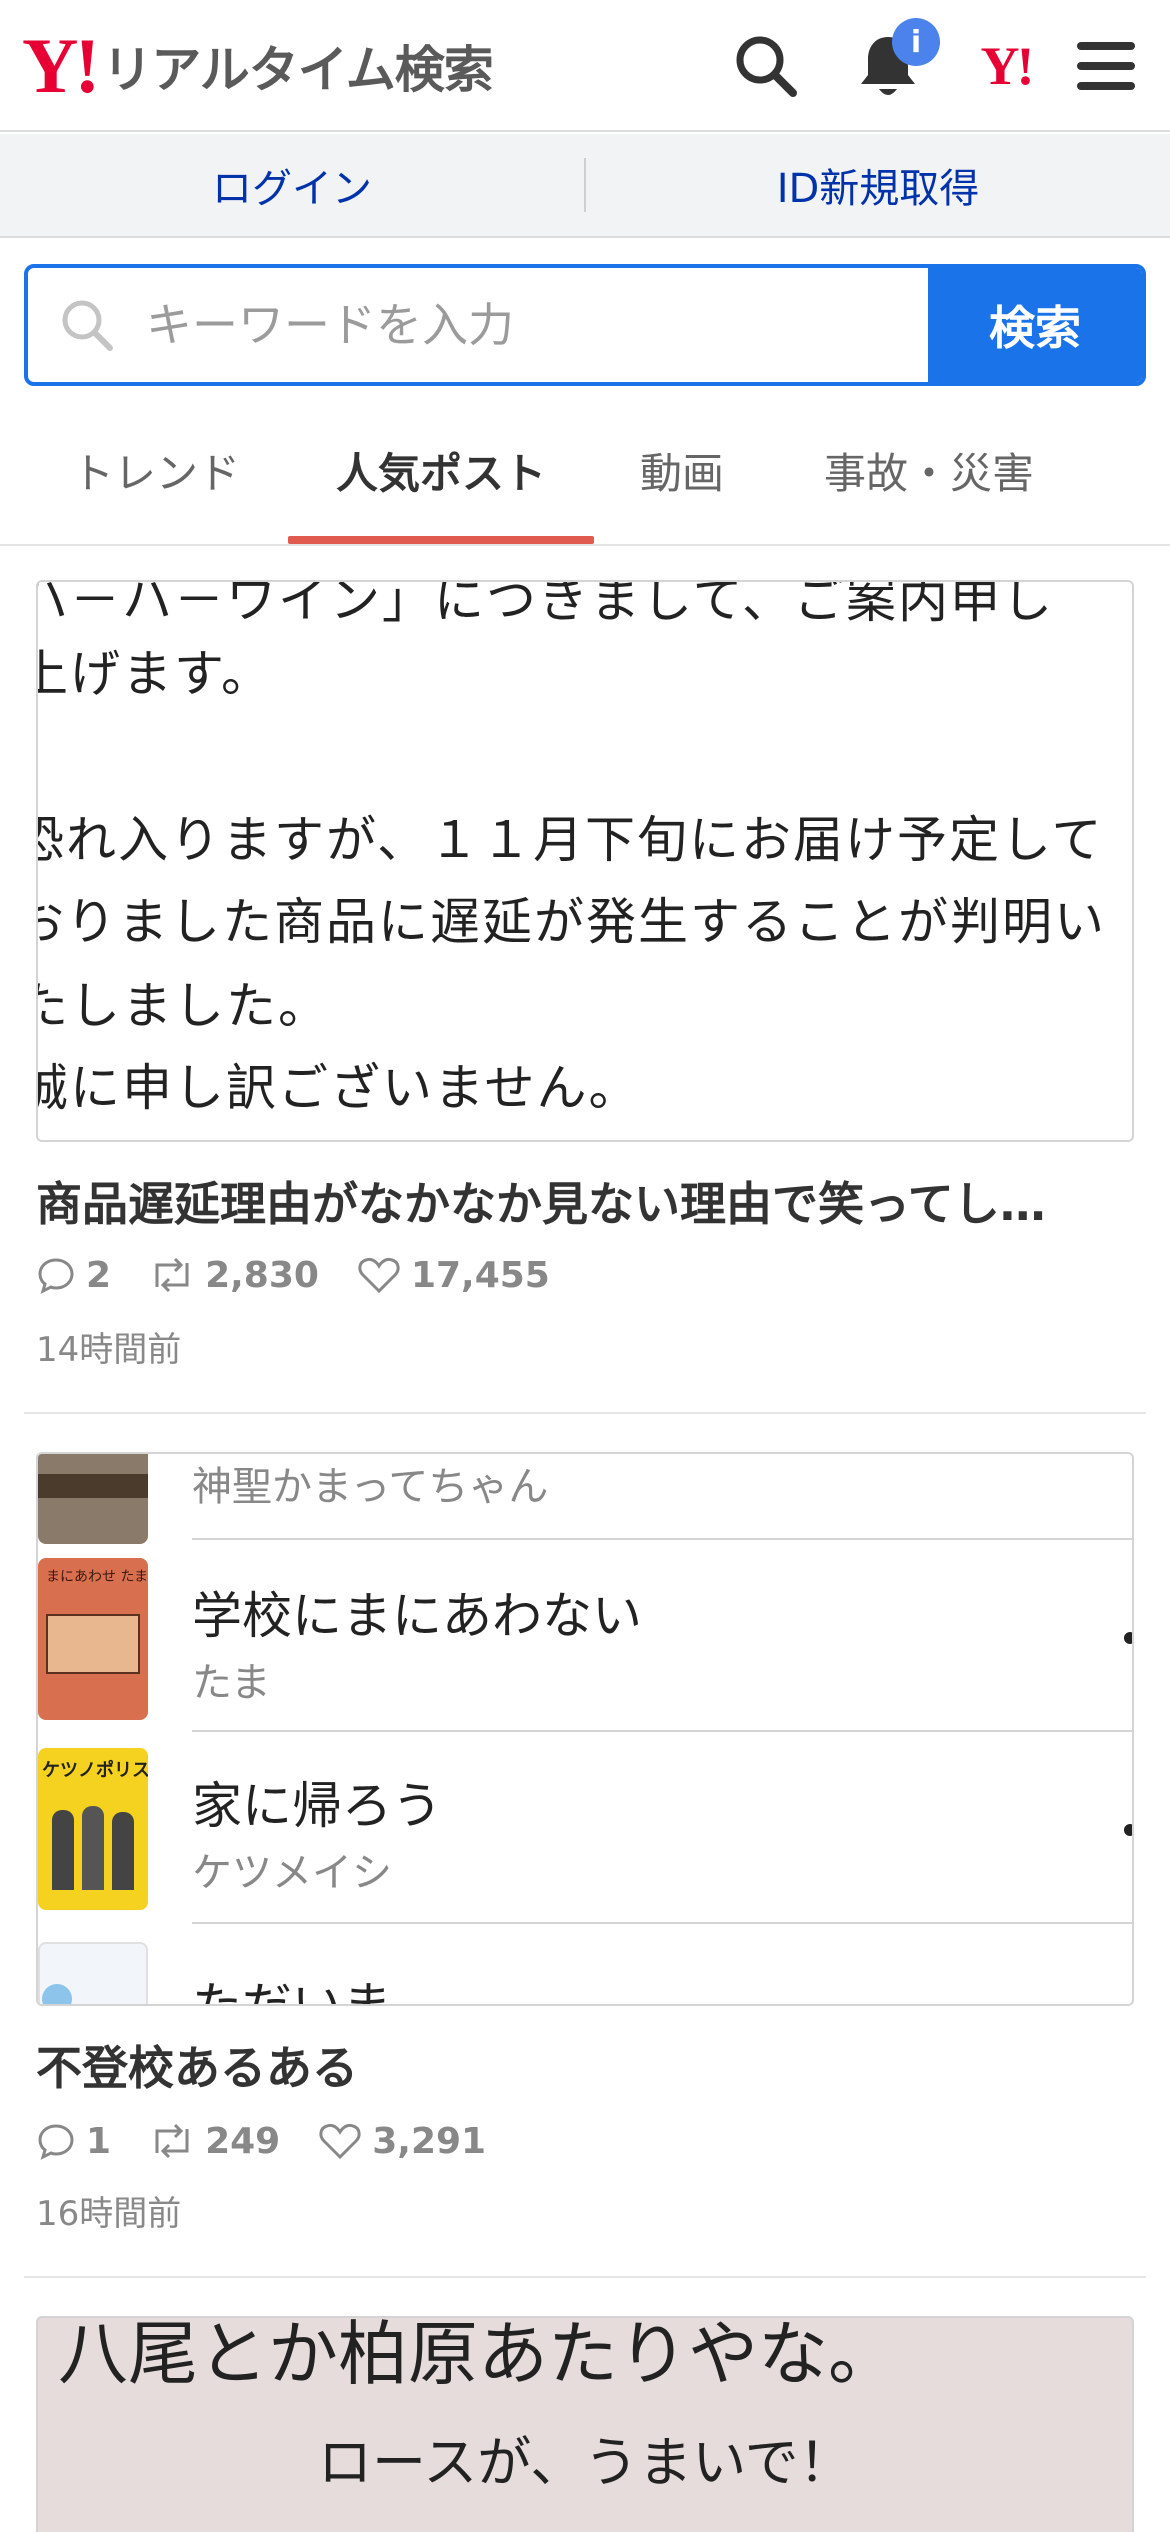 Image resolution: width=1170 pixels, height=2532 pixels. Describe the element at coordinates (570, 840) in the screenshot. I see `image-text-line: 恐れ入りますが、１１月下旬にお届け予定して` at that location.